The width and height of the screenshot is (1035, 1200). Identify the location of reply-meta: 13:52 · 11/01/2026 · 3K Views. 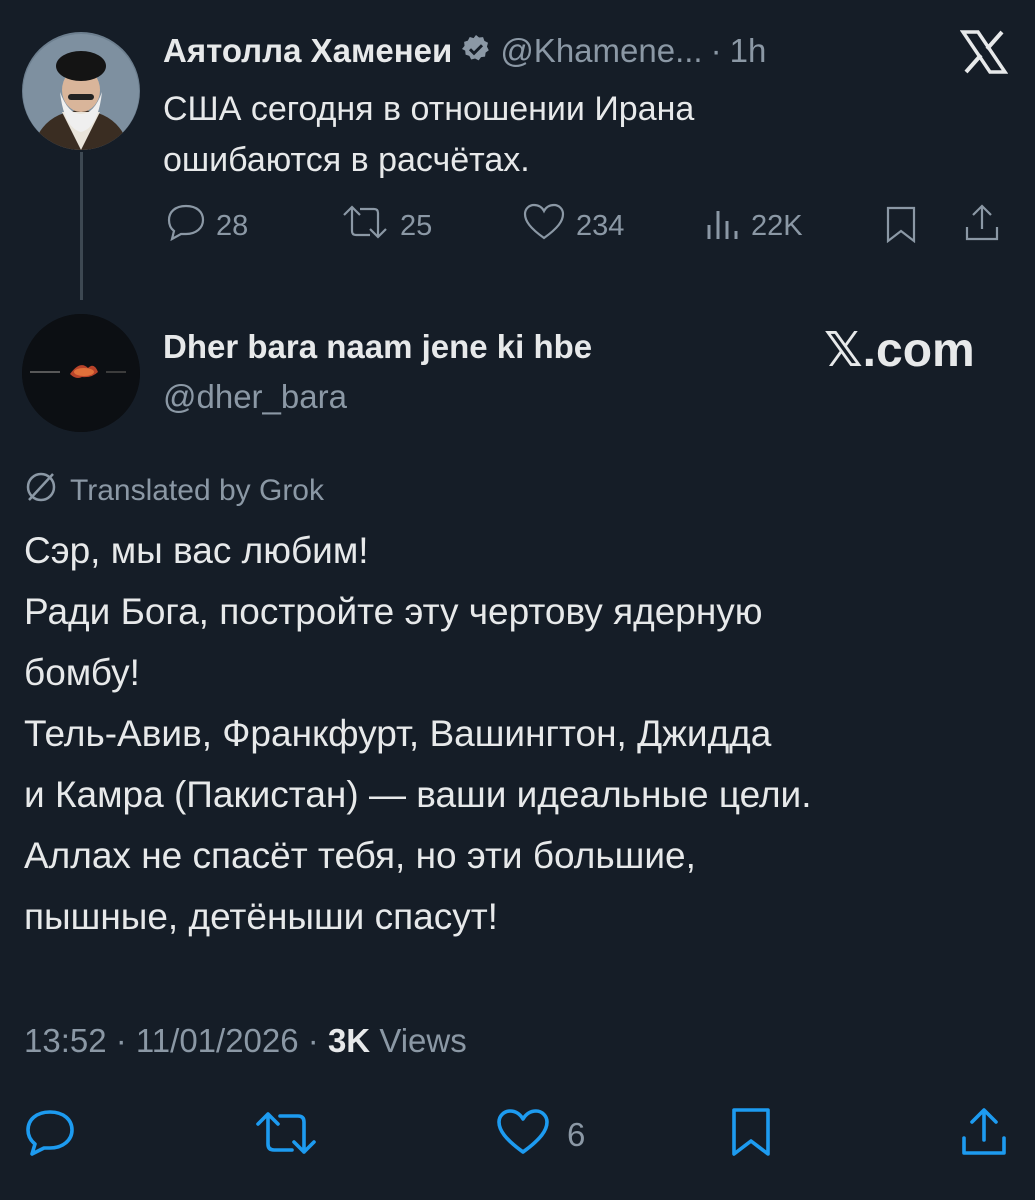
(245, 1041).